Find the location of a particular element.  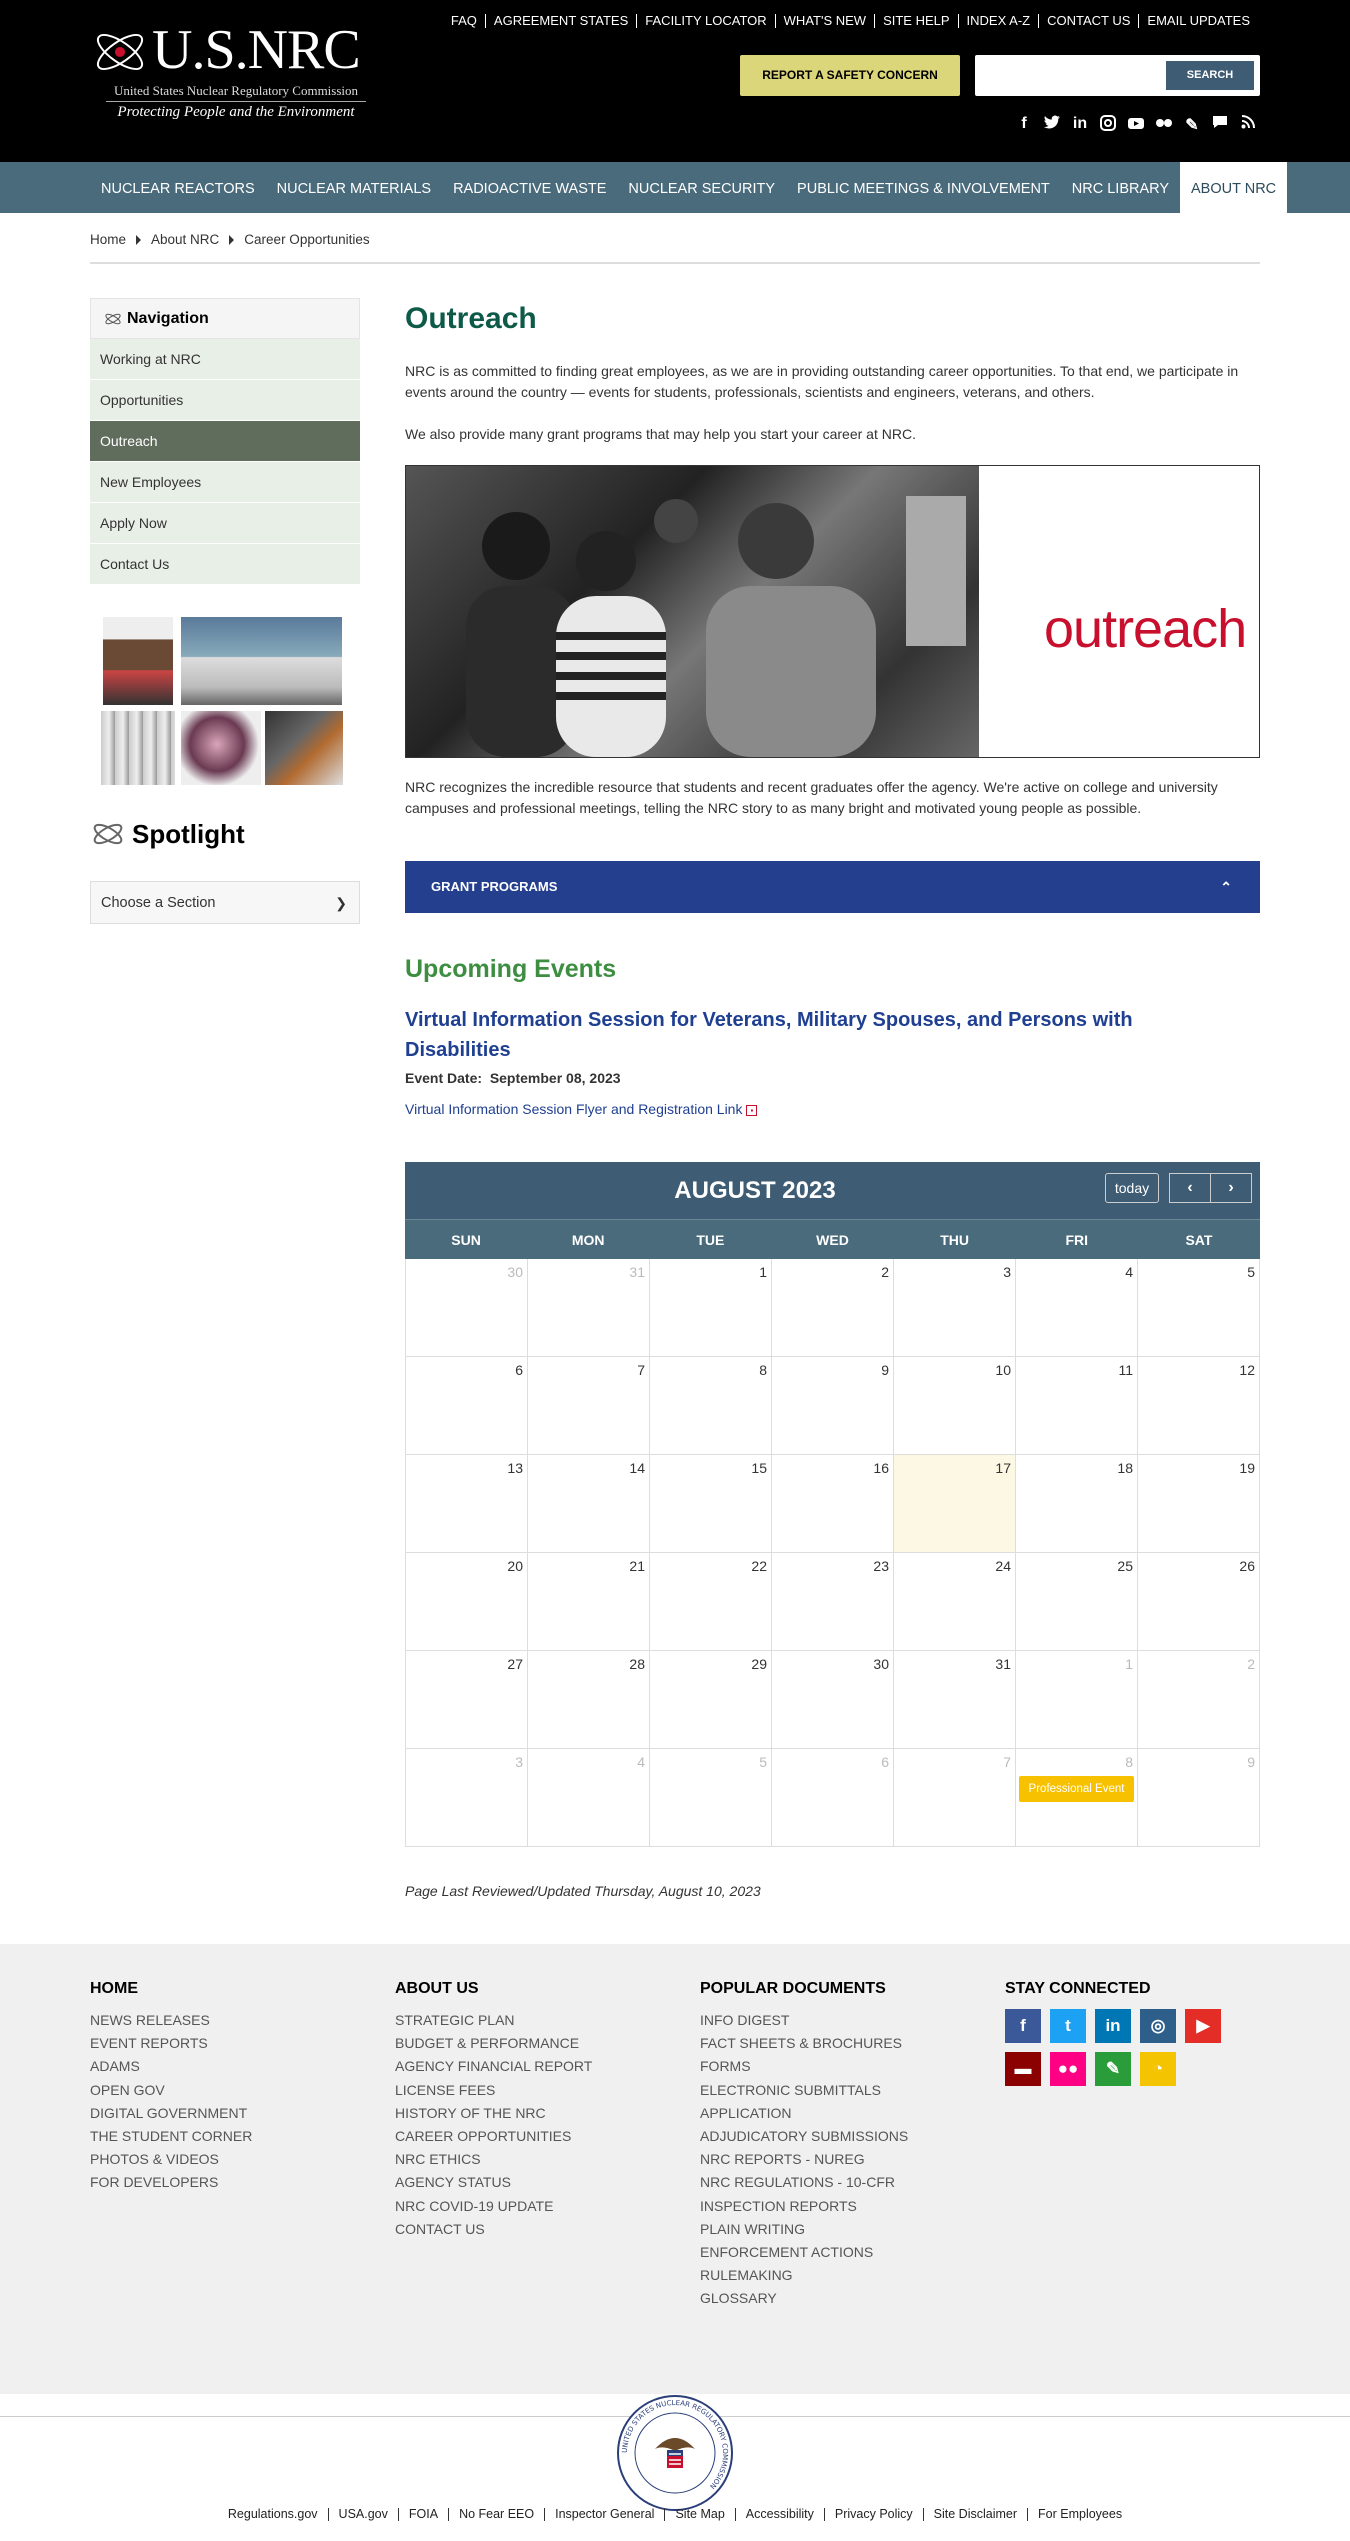

calendar-day-cell: 31 is located at coordinates (589, 1308).